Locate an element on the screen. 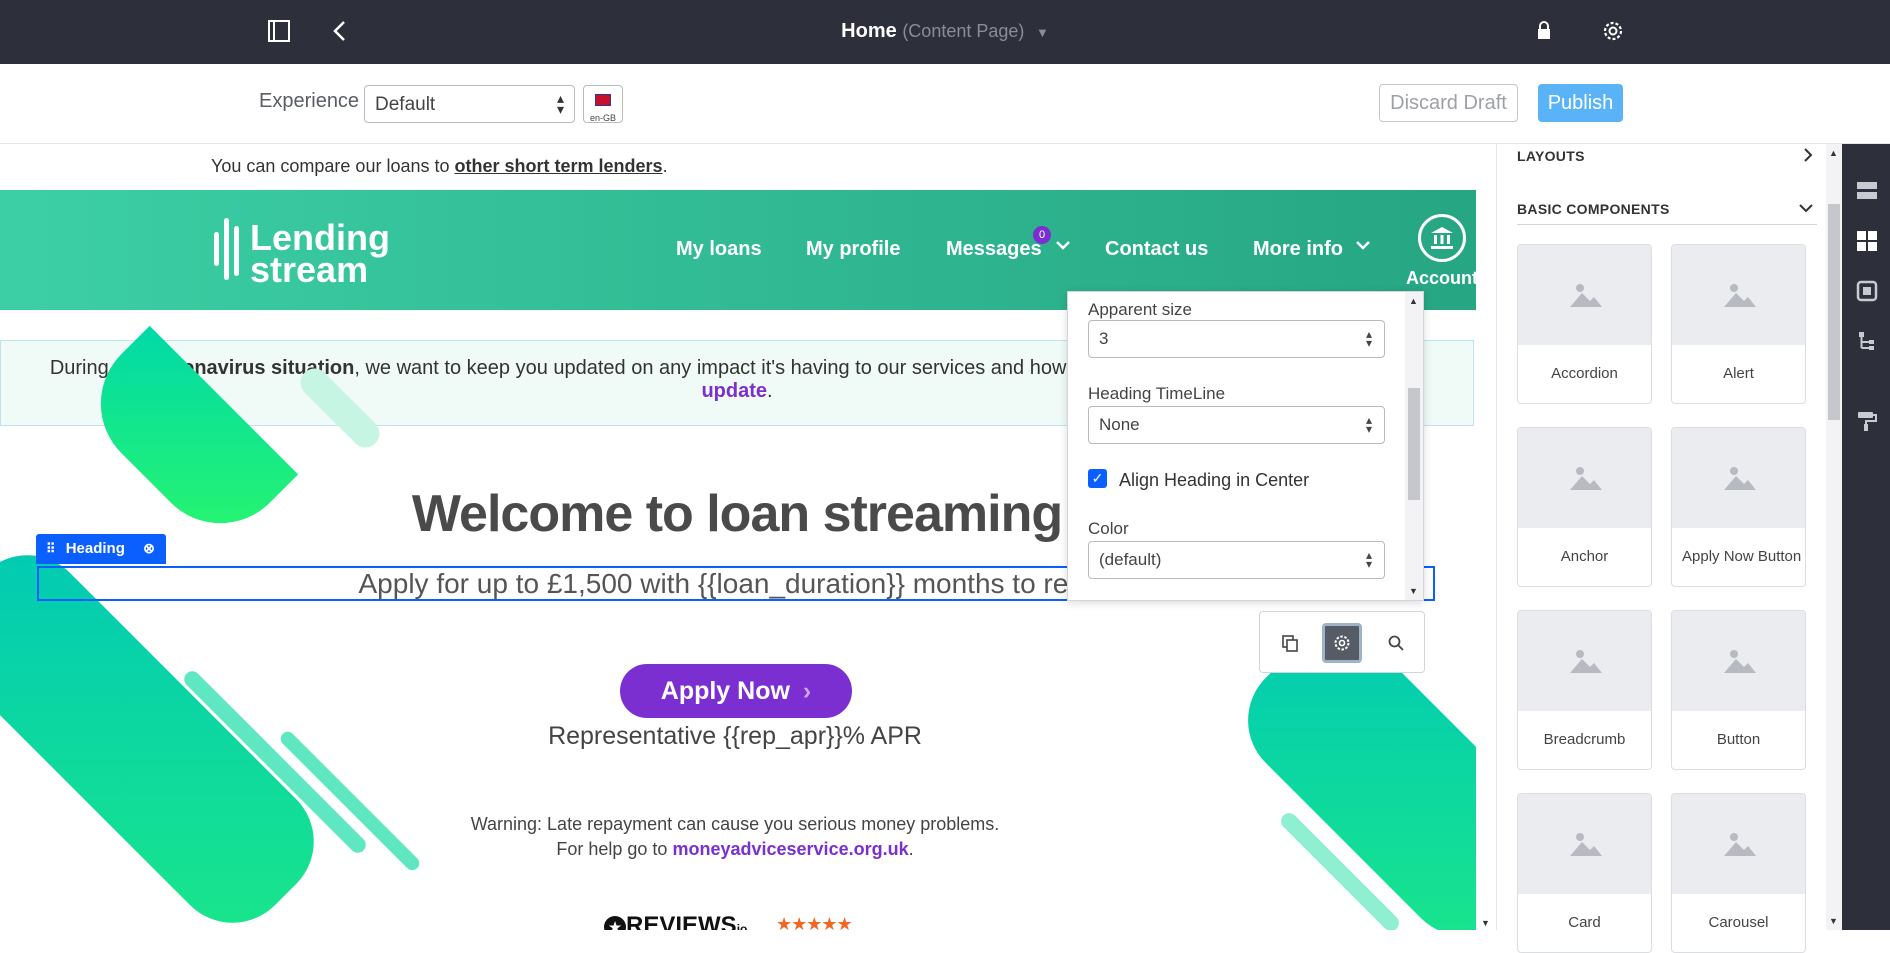 The height and width of the screenshot is (953, 1890). warning-pre: For help go to is located at coordinates (612, 849).